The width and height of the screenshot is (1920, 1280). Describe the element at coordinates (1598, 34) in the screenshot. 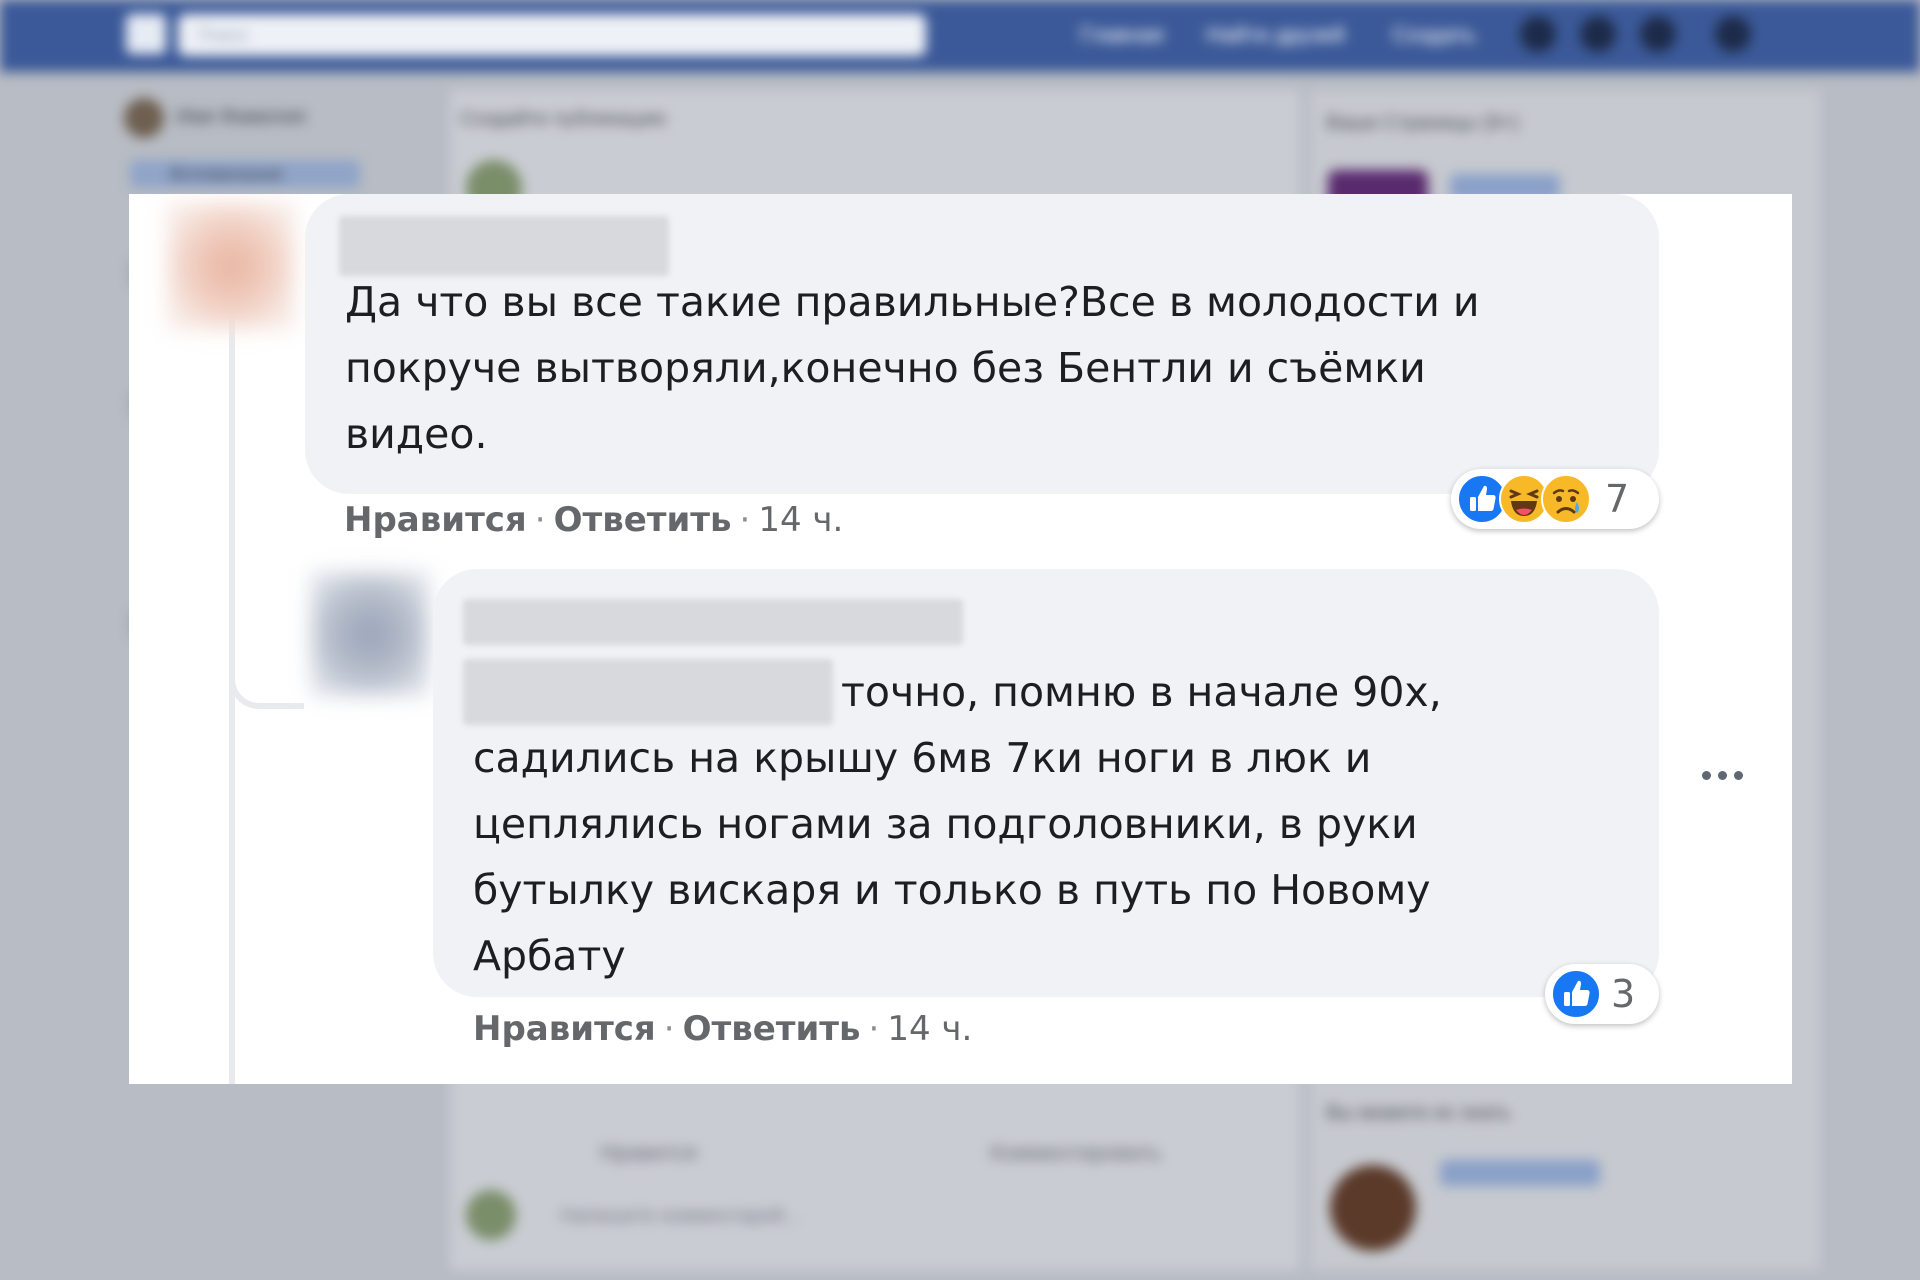

I see `notifications-icon` at that location.